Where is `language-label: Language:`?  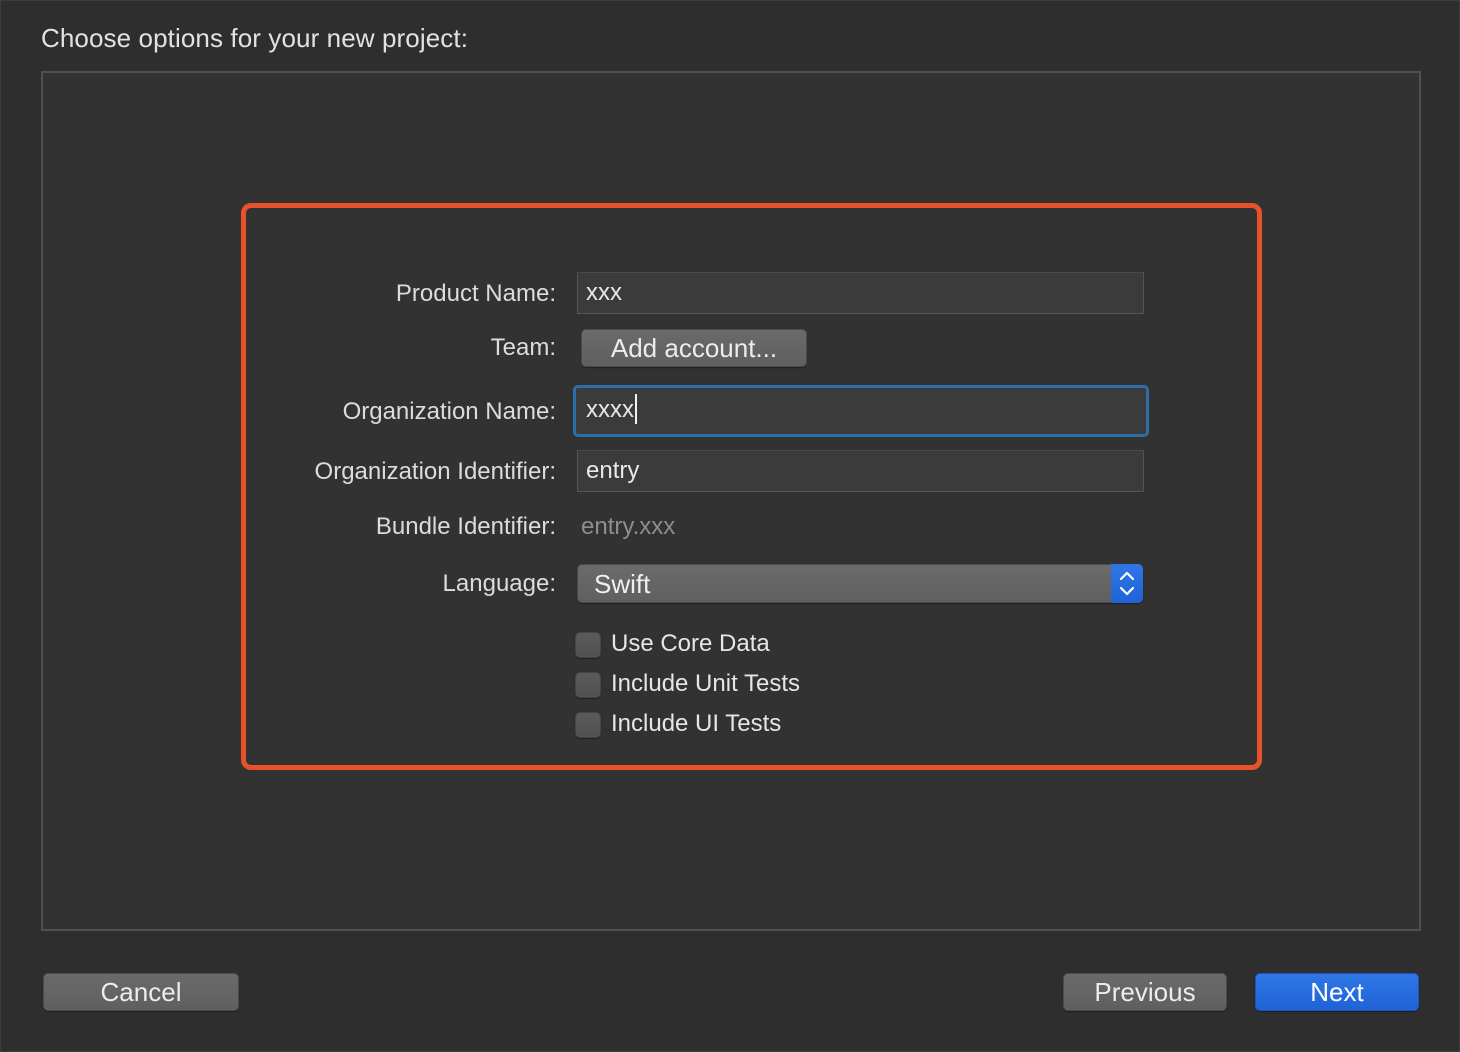 language-label: Language: is located at coordinates (499, 583).